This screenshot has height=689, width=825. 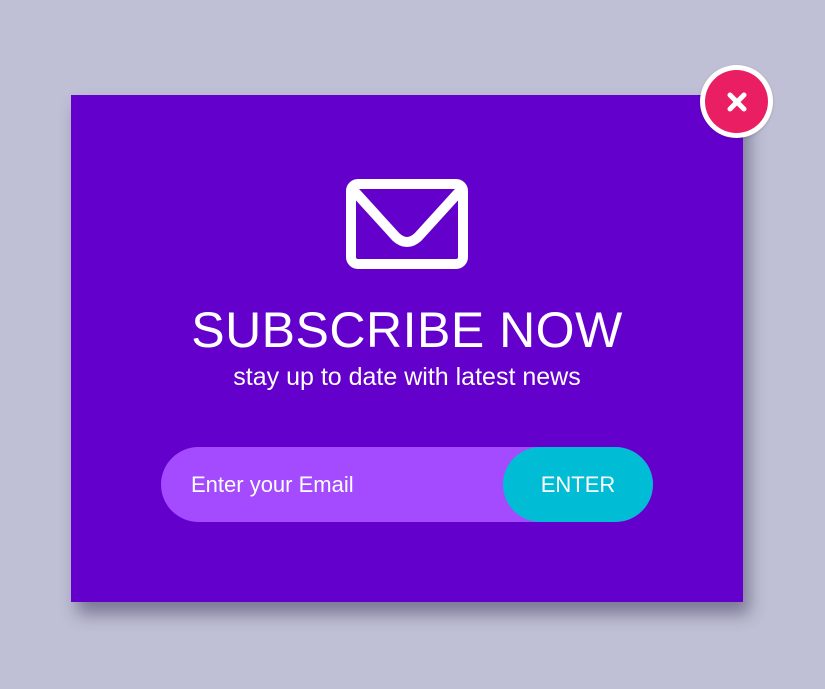 What do you see at coordinates (578, 484) in the screenshot?
I see `enter-button: ENTER` at bounding box center [578, 484].